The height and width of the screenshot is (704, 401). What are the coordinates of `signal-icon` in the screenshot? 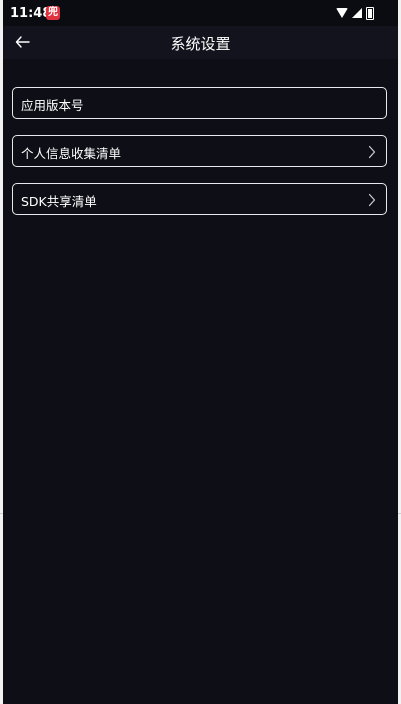 It's located at (357, 13).